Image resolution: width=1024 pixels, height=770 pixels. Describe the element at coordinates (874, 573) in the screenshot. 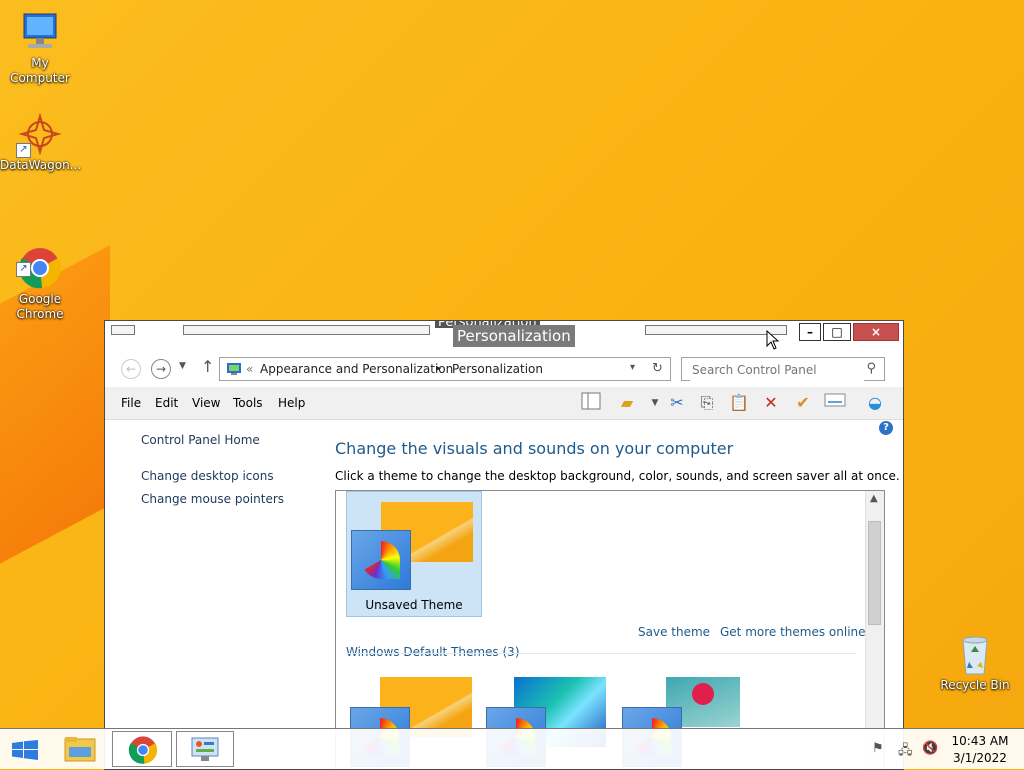

I see `scroll-thumb` at that location.